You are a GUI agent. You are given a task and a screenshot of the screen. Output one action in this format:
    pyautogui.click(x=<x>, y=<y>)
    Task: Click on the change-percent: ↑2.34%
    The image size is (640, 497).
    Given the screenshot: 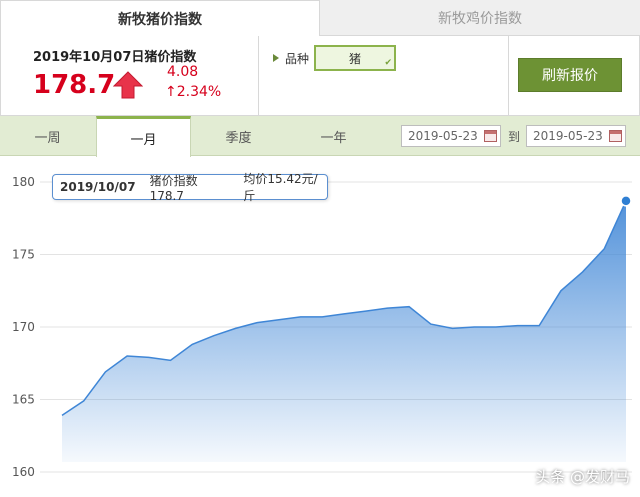 What is the action you would take?
    pyautogui.click(x=193, y=92)
    